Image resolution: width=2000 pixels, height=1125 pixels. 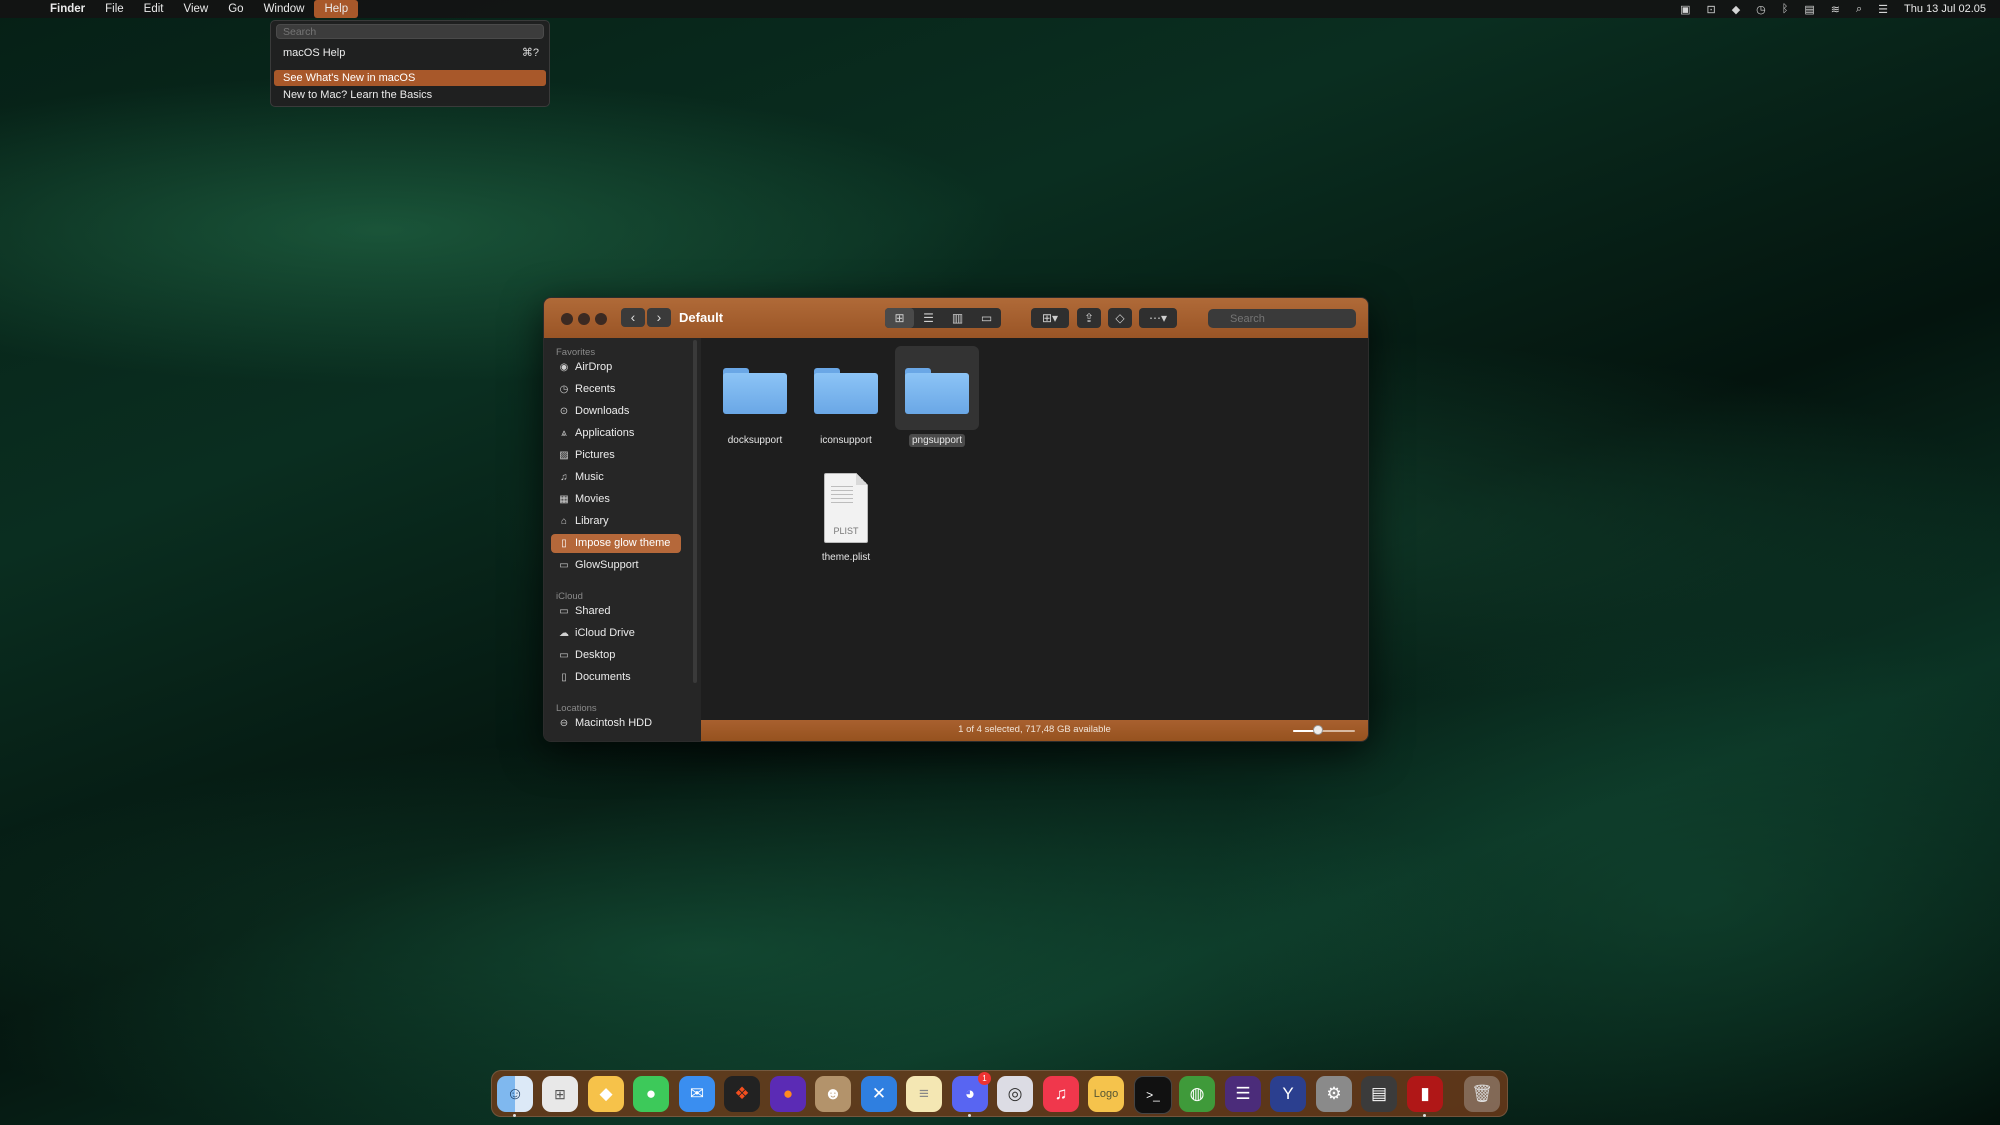 I want to click on sidebar-item-movies: ▦ Movies, so click(x=616, y=499).